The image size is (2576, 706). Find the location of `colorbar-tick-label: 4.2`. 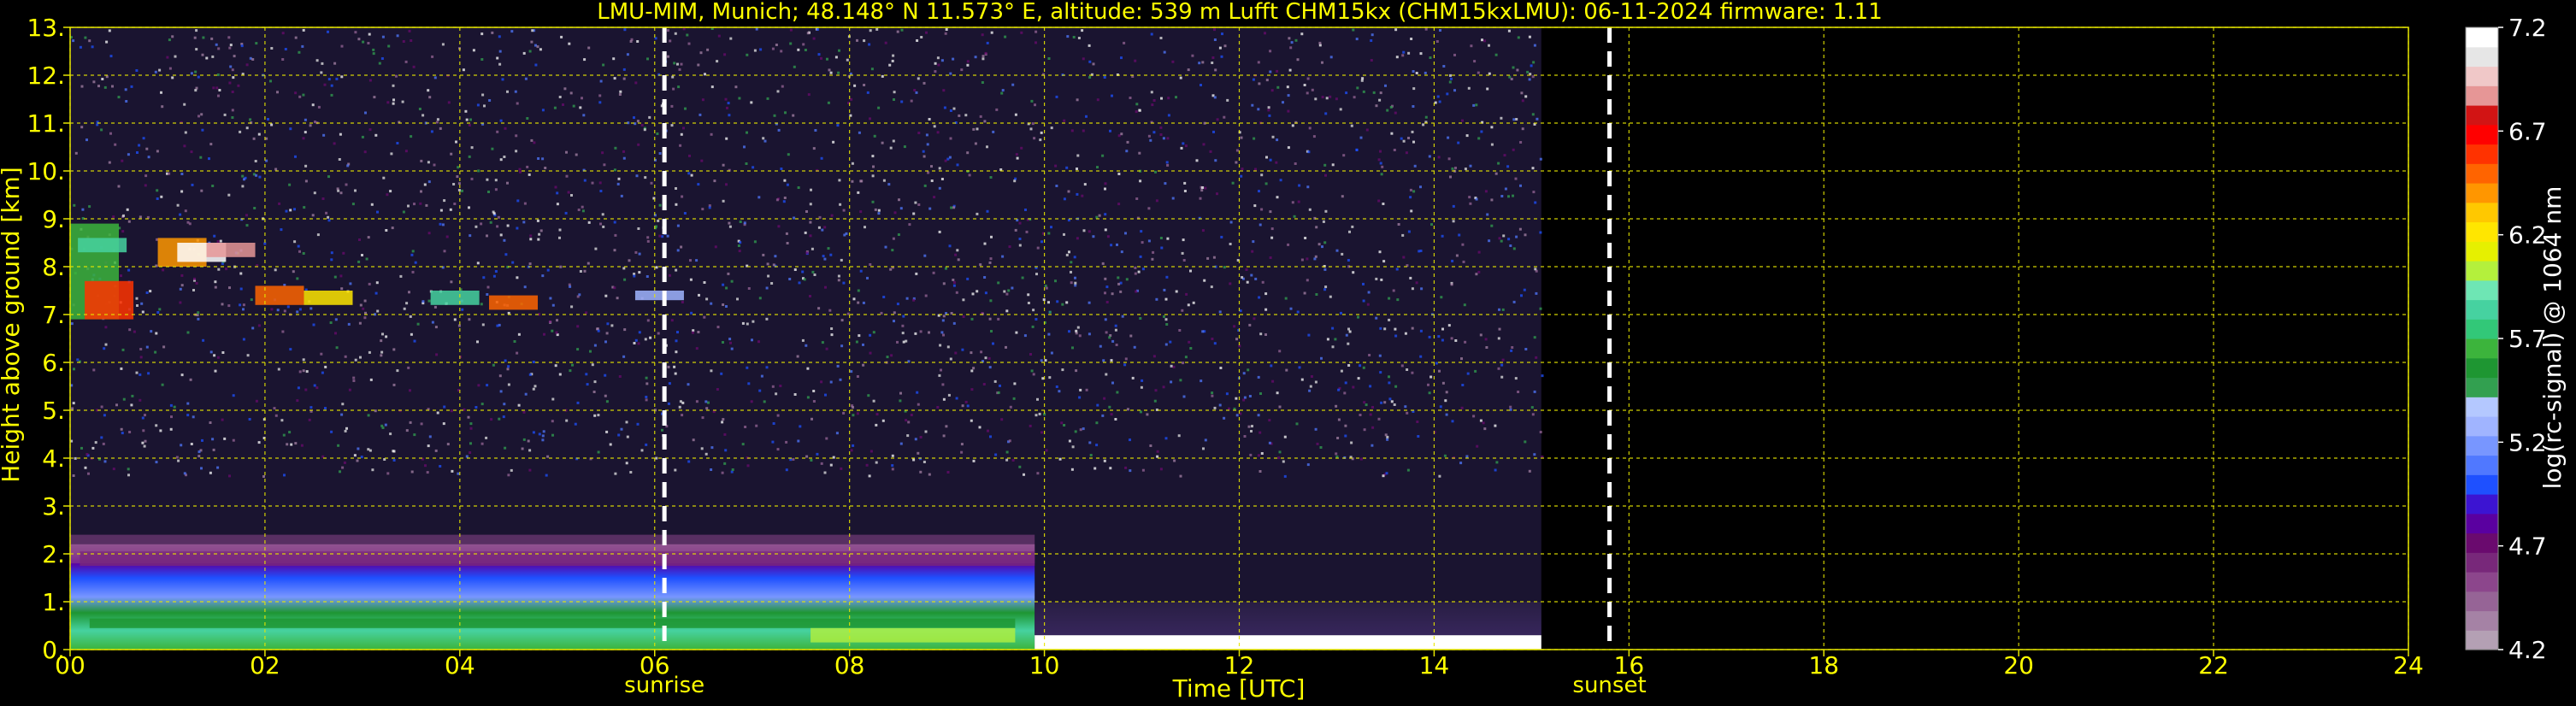

colorbar-tick-label: 4.2 is located at coordinates (2527, 650).